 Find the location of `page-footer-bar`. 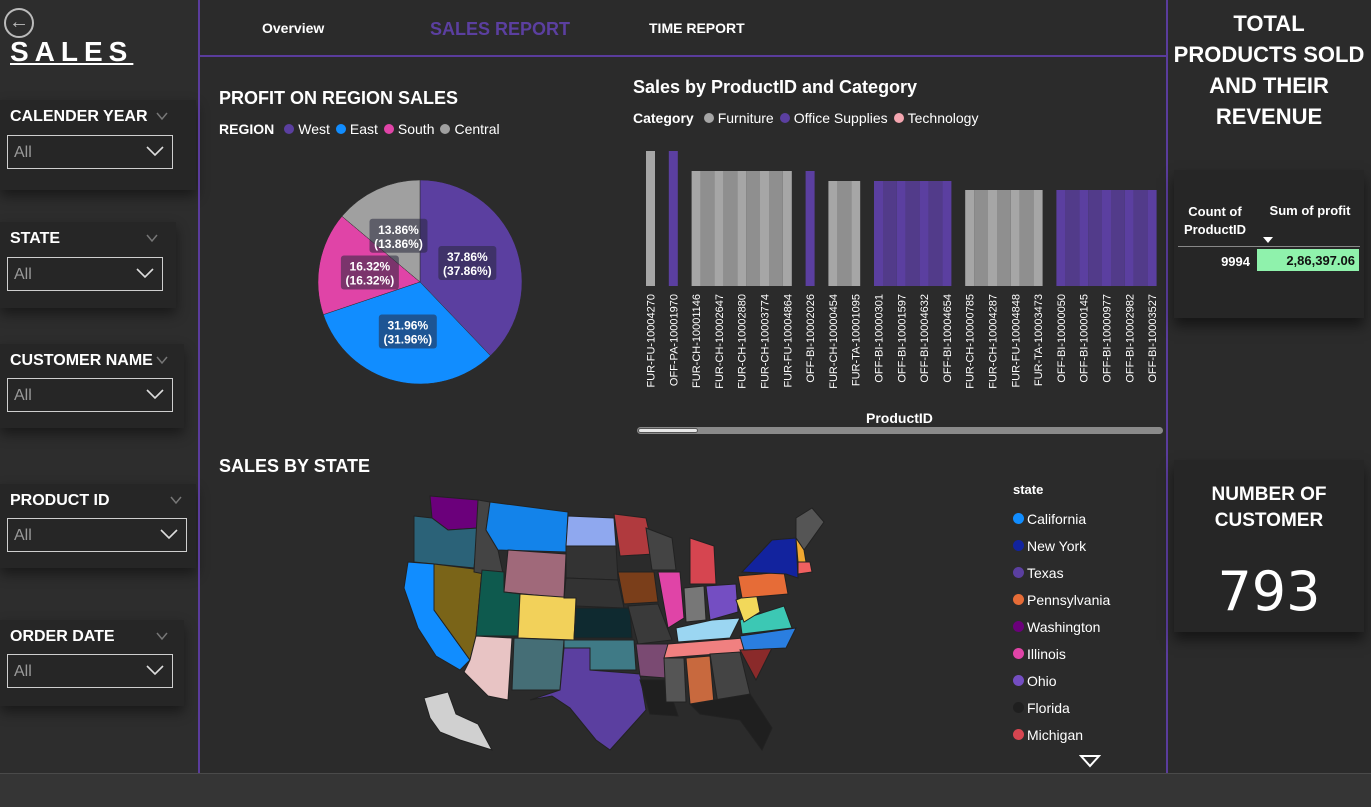

page-footer-bar is located at coordinates (685, 790).